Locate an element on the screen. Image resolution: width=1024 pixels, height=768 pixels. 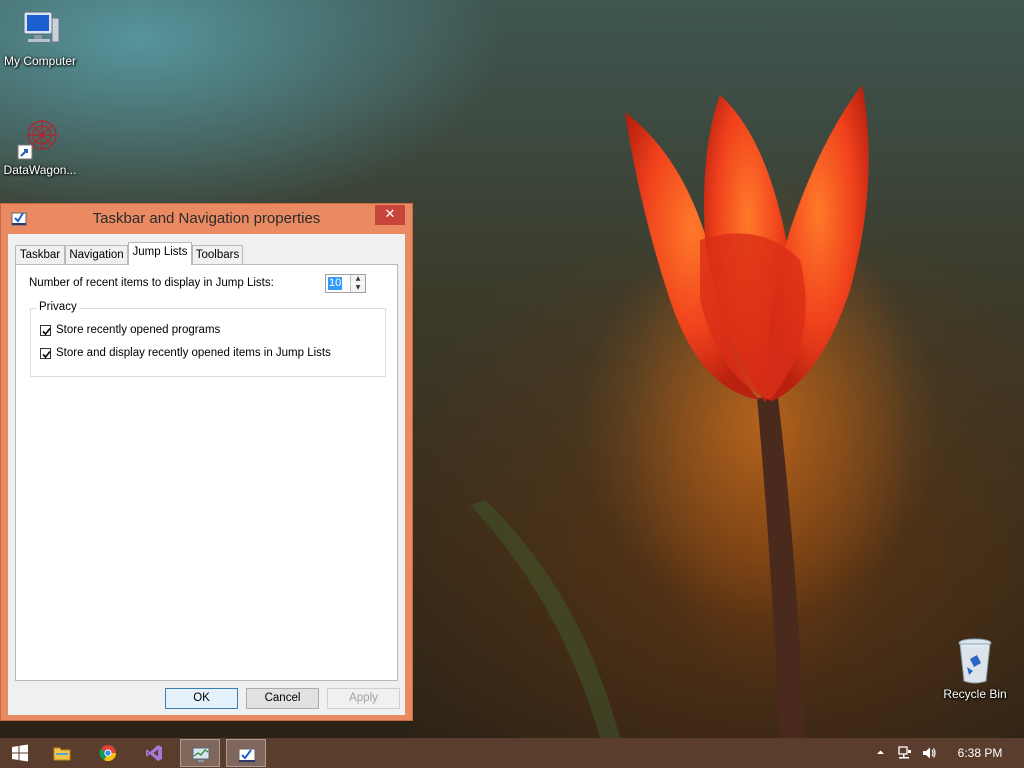
computer-icon is located at coordinates (40, 30).